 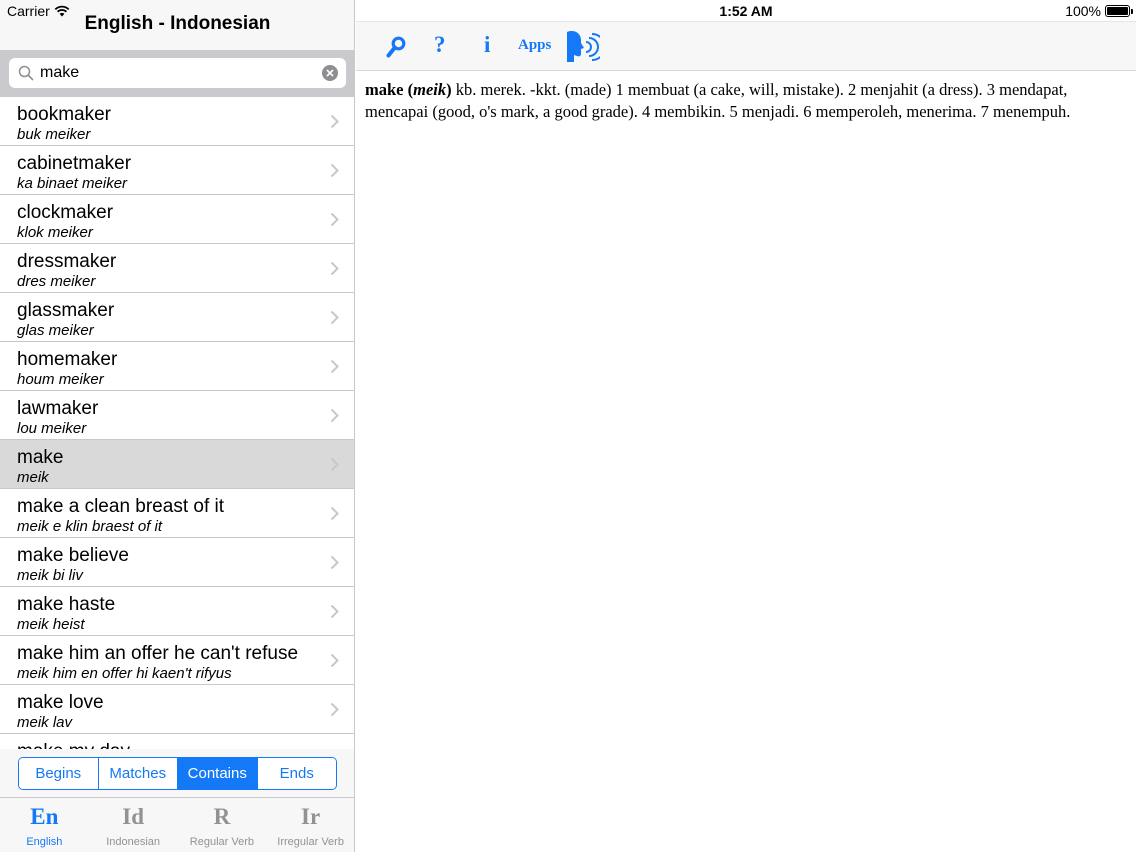 What do you see at coordinates (177, 23) in the screenshot?
I see `nav-title: English - Indonesian` at bounding box center [177, 23].